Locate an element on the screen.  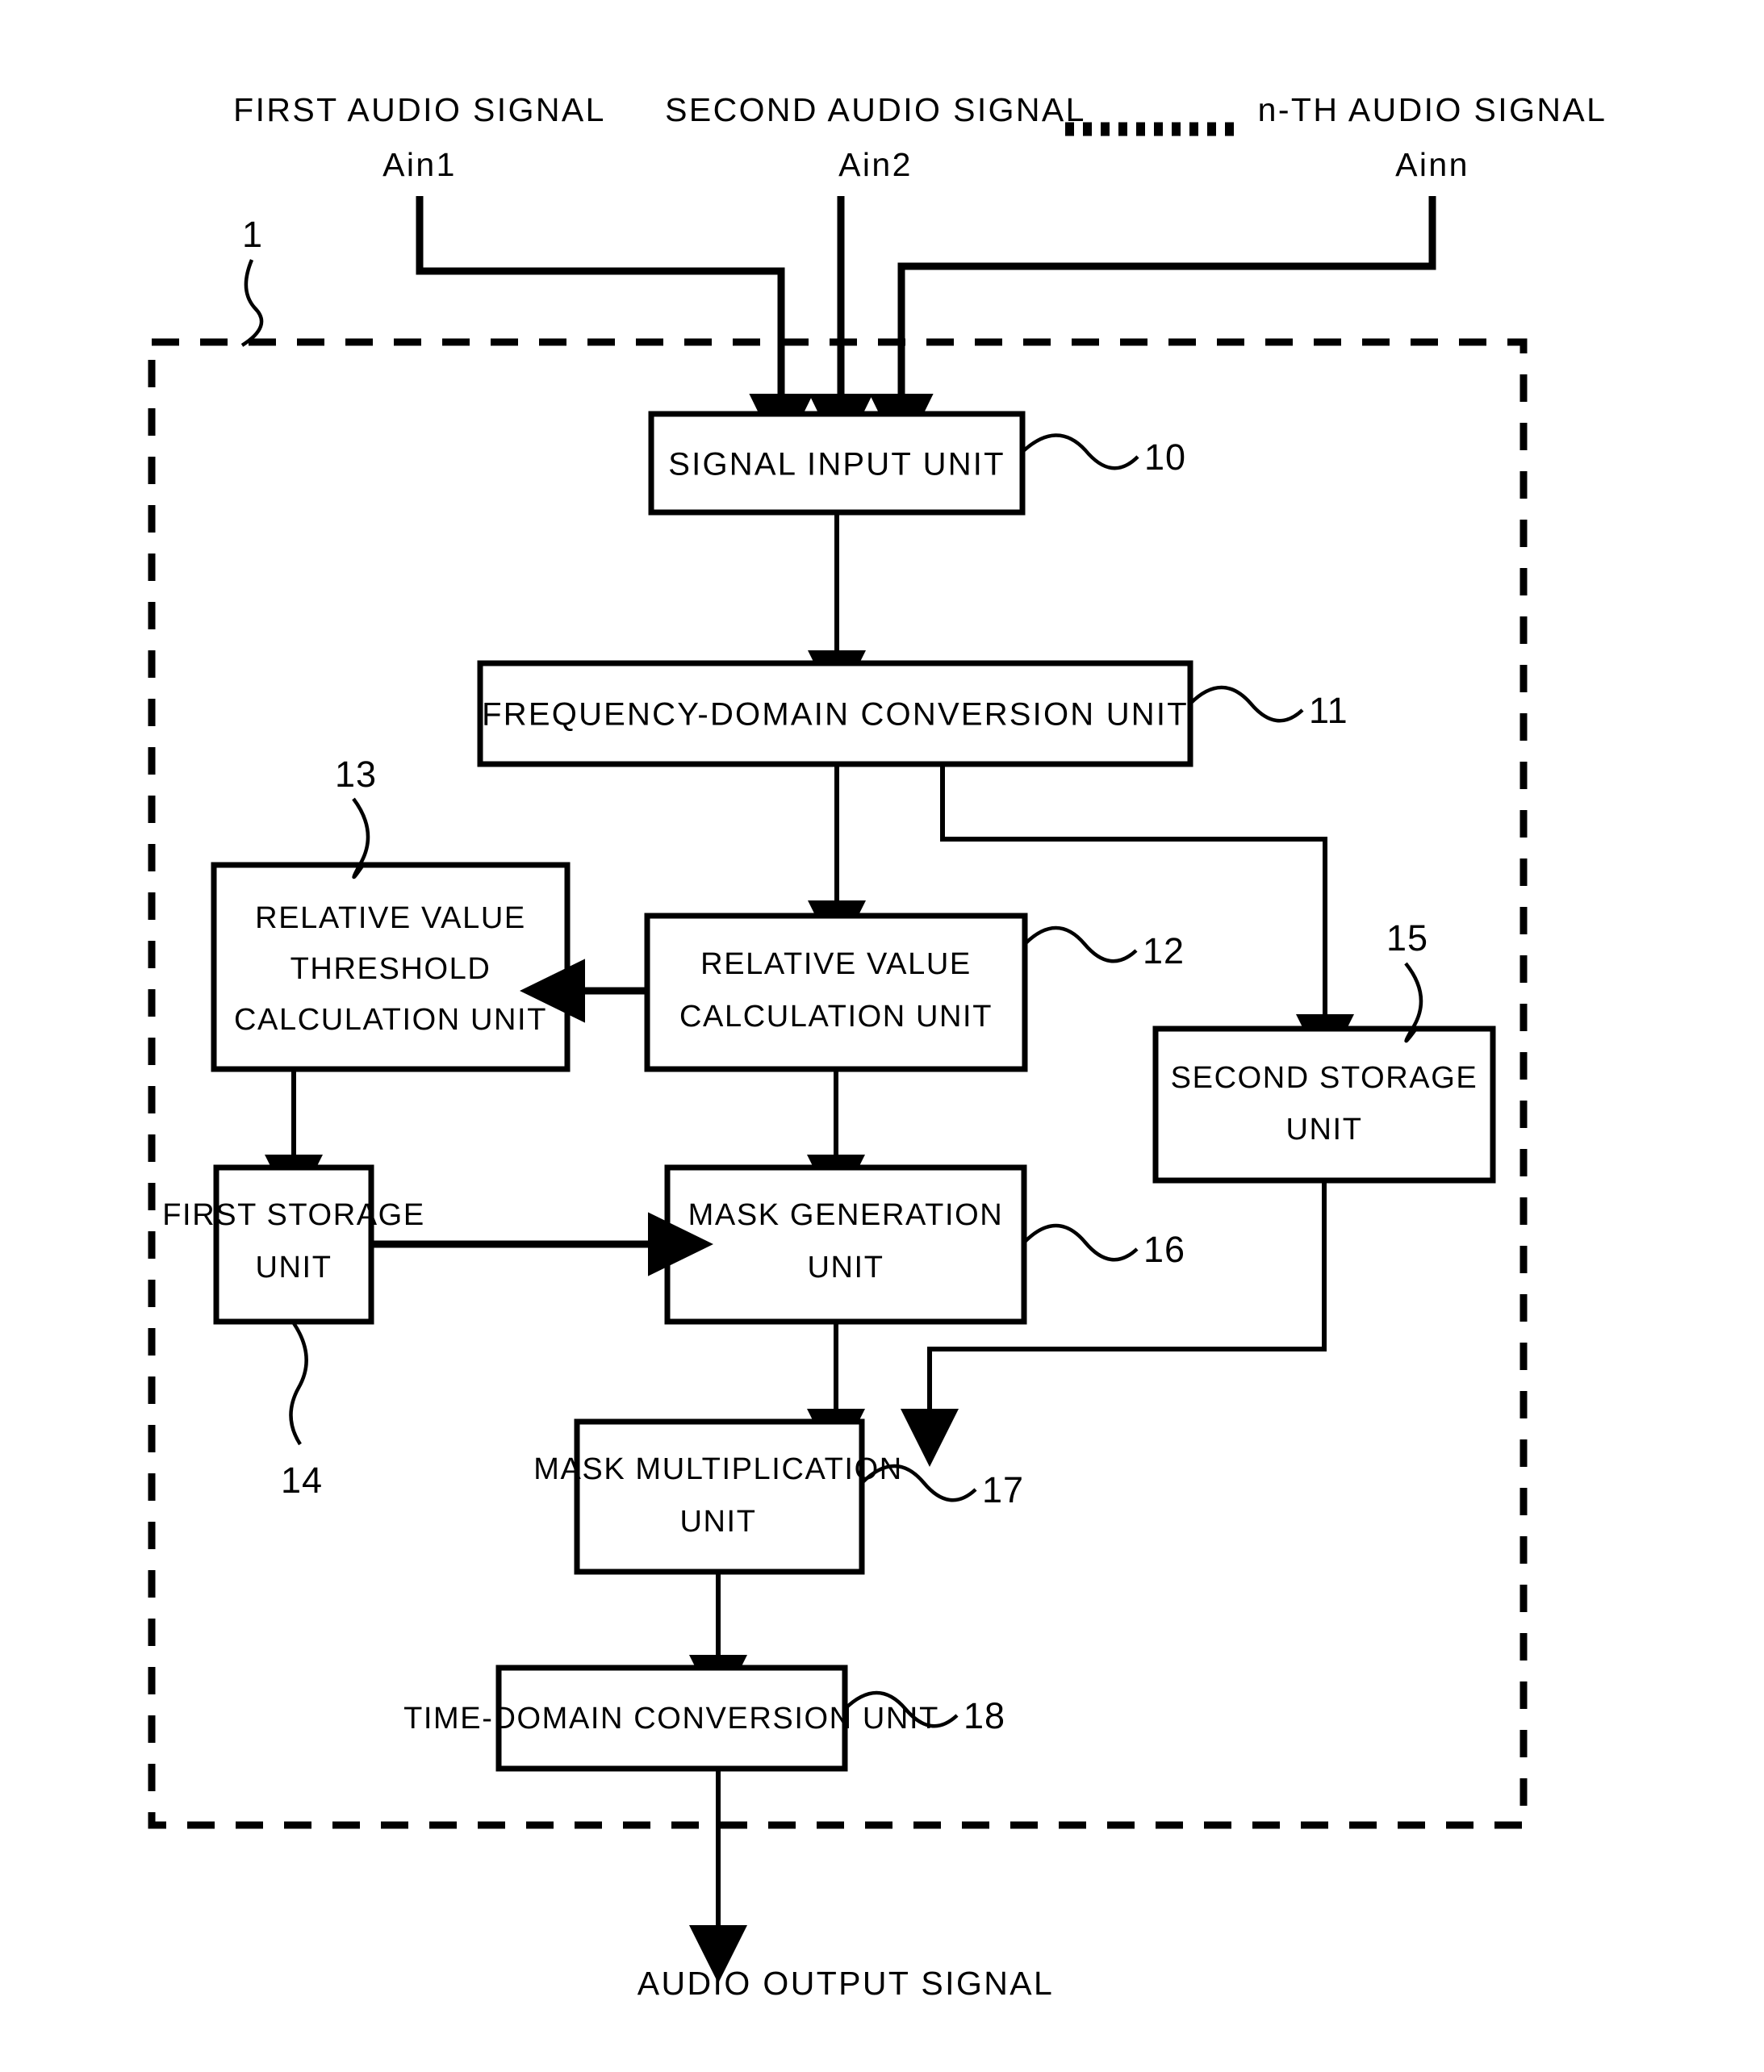
frequency-domain-conversion-unit-label: FREQUENCY-DOMAIN CONVERSION UNIT is located at coordinates (836, 715).